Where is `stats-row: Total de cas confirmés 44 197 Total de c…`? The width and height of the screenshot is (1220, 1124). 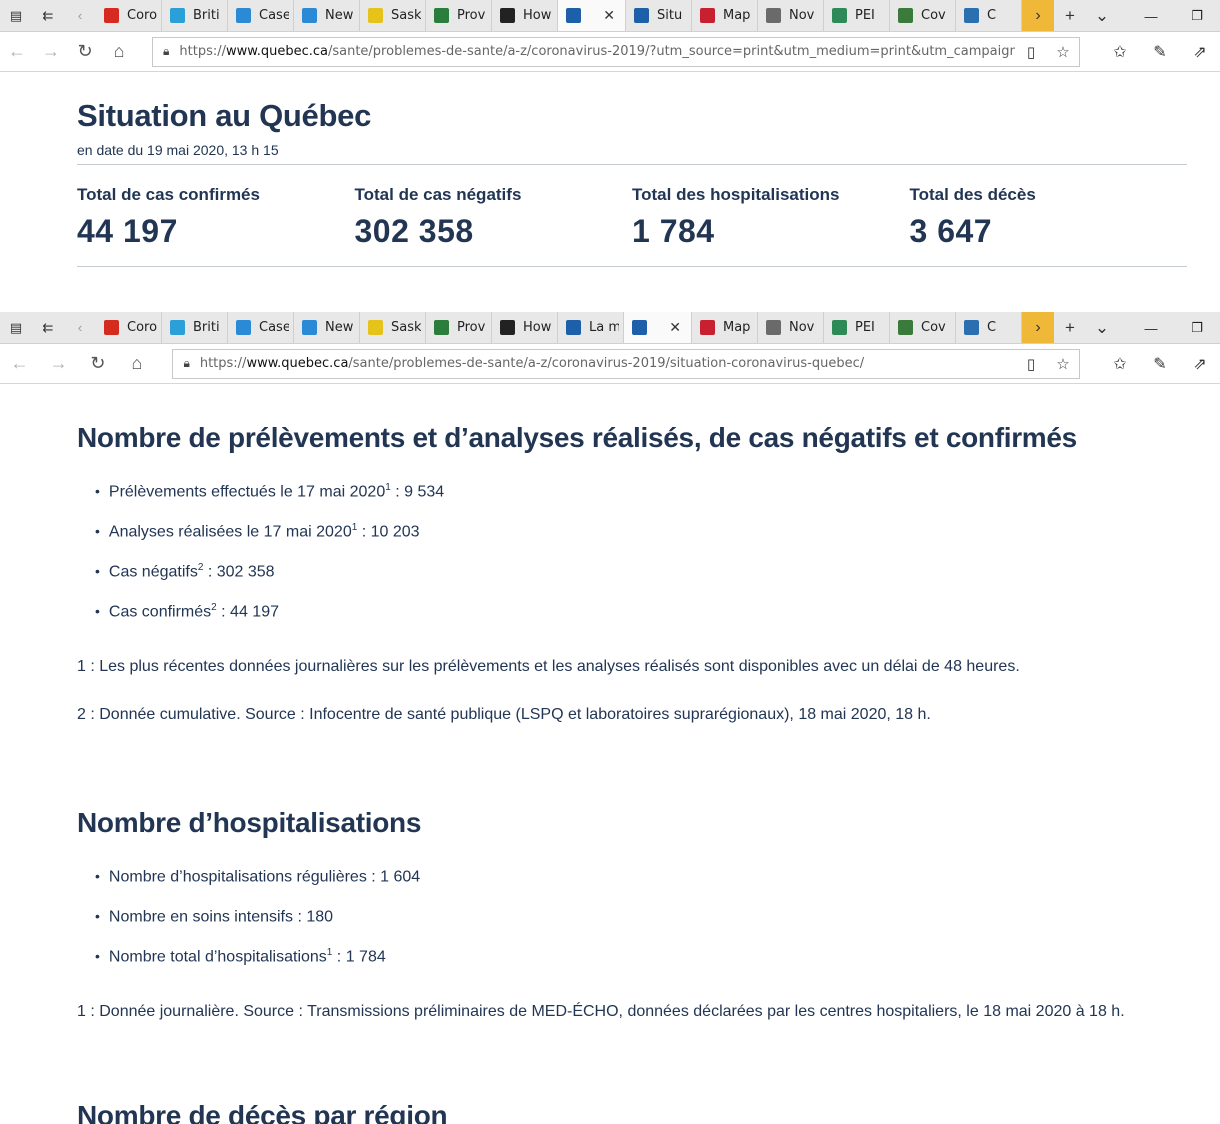 stats-row: Total de cas confirmés 44 197 Total de c… is located at coordinates (632, 217).